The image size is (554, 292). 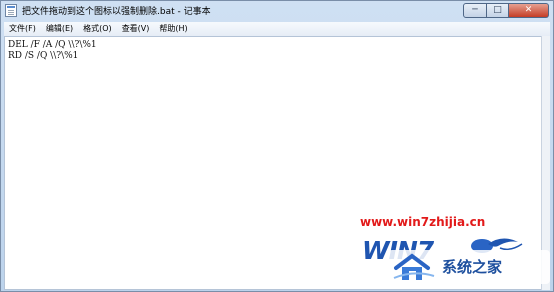 I want to click on maximize-button: □, so click(x=498, y=10).